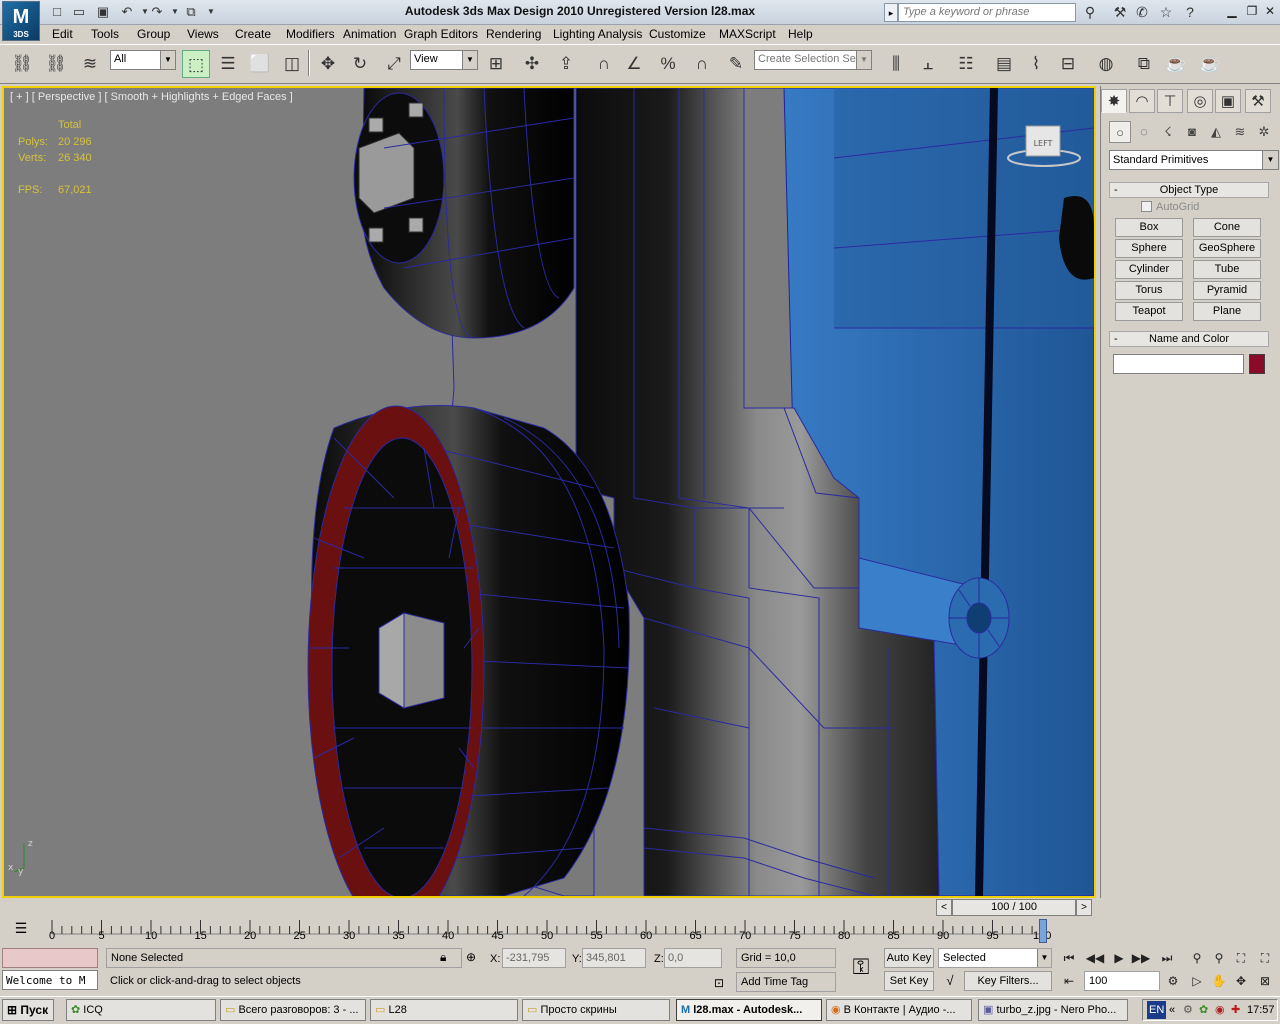  I want to click on display-tab-icon: ▣, so click(1228, 101).